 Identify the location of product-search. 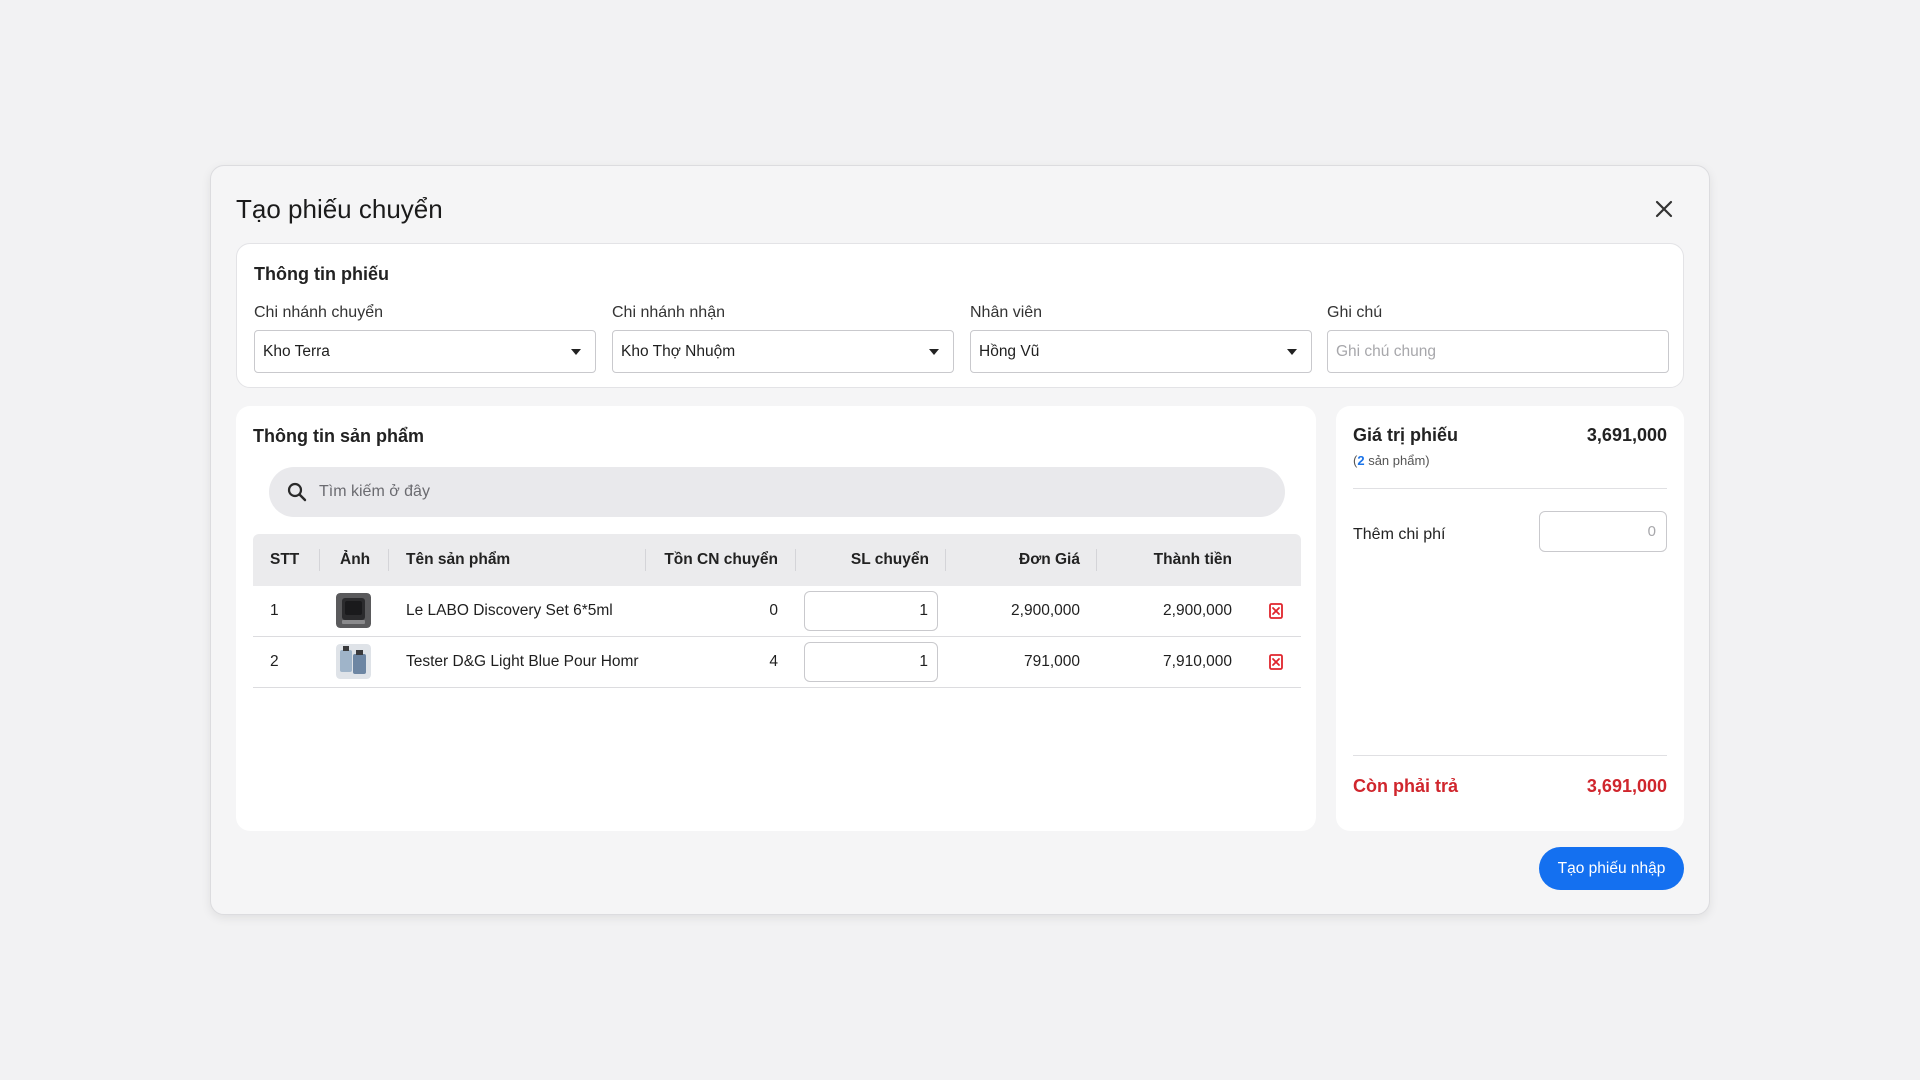
(777, 492).